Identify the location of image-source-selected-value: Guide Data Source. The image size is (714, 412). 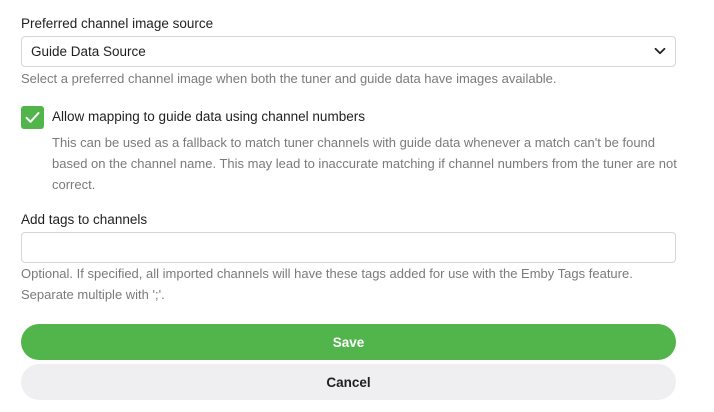
(88, 51).